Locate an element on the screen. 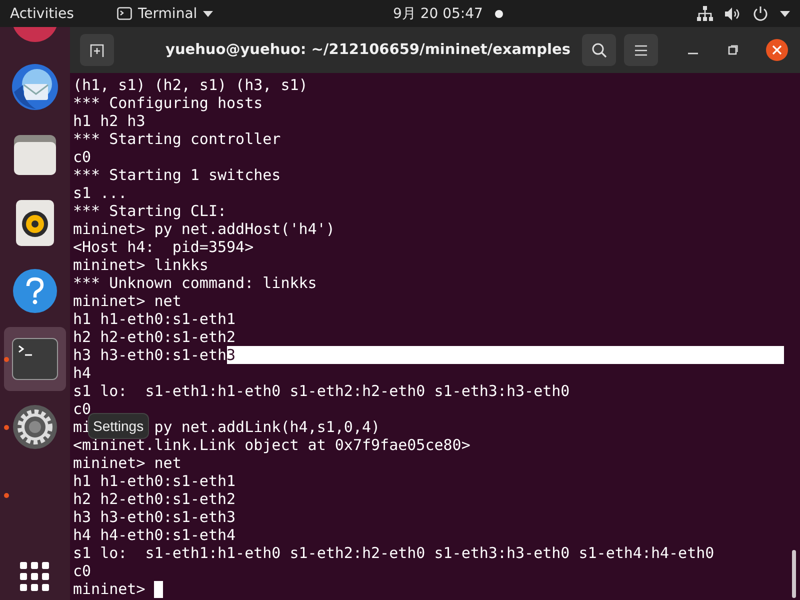  terminal-line: h3 h3-eth0:s1-eth3 is located at coordinates (154, 517).